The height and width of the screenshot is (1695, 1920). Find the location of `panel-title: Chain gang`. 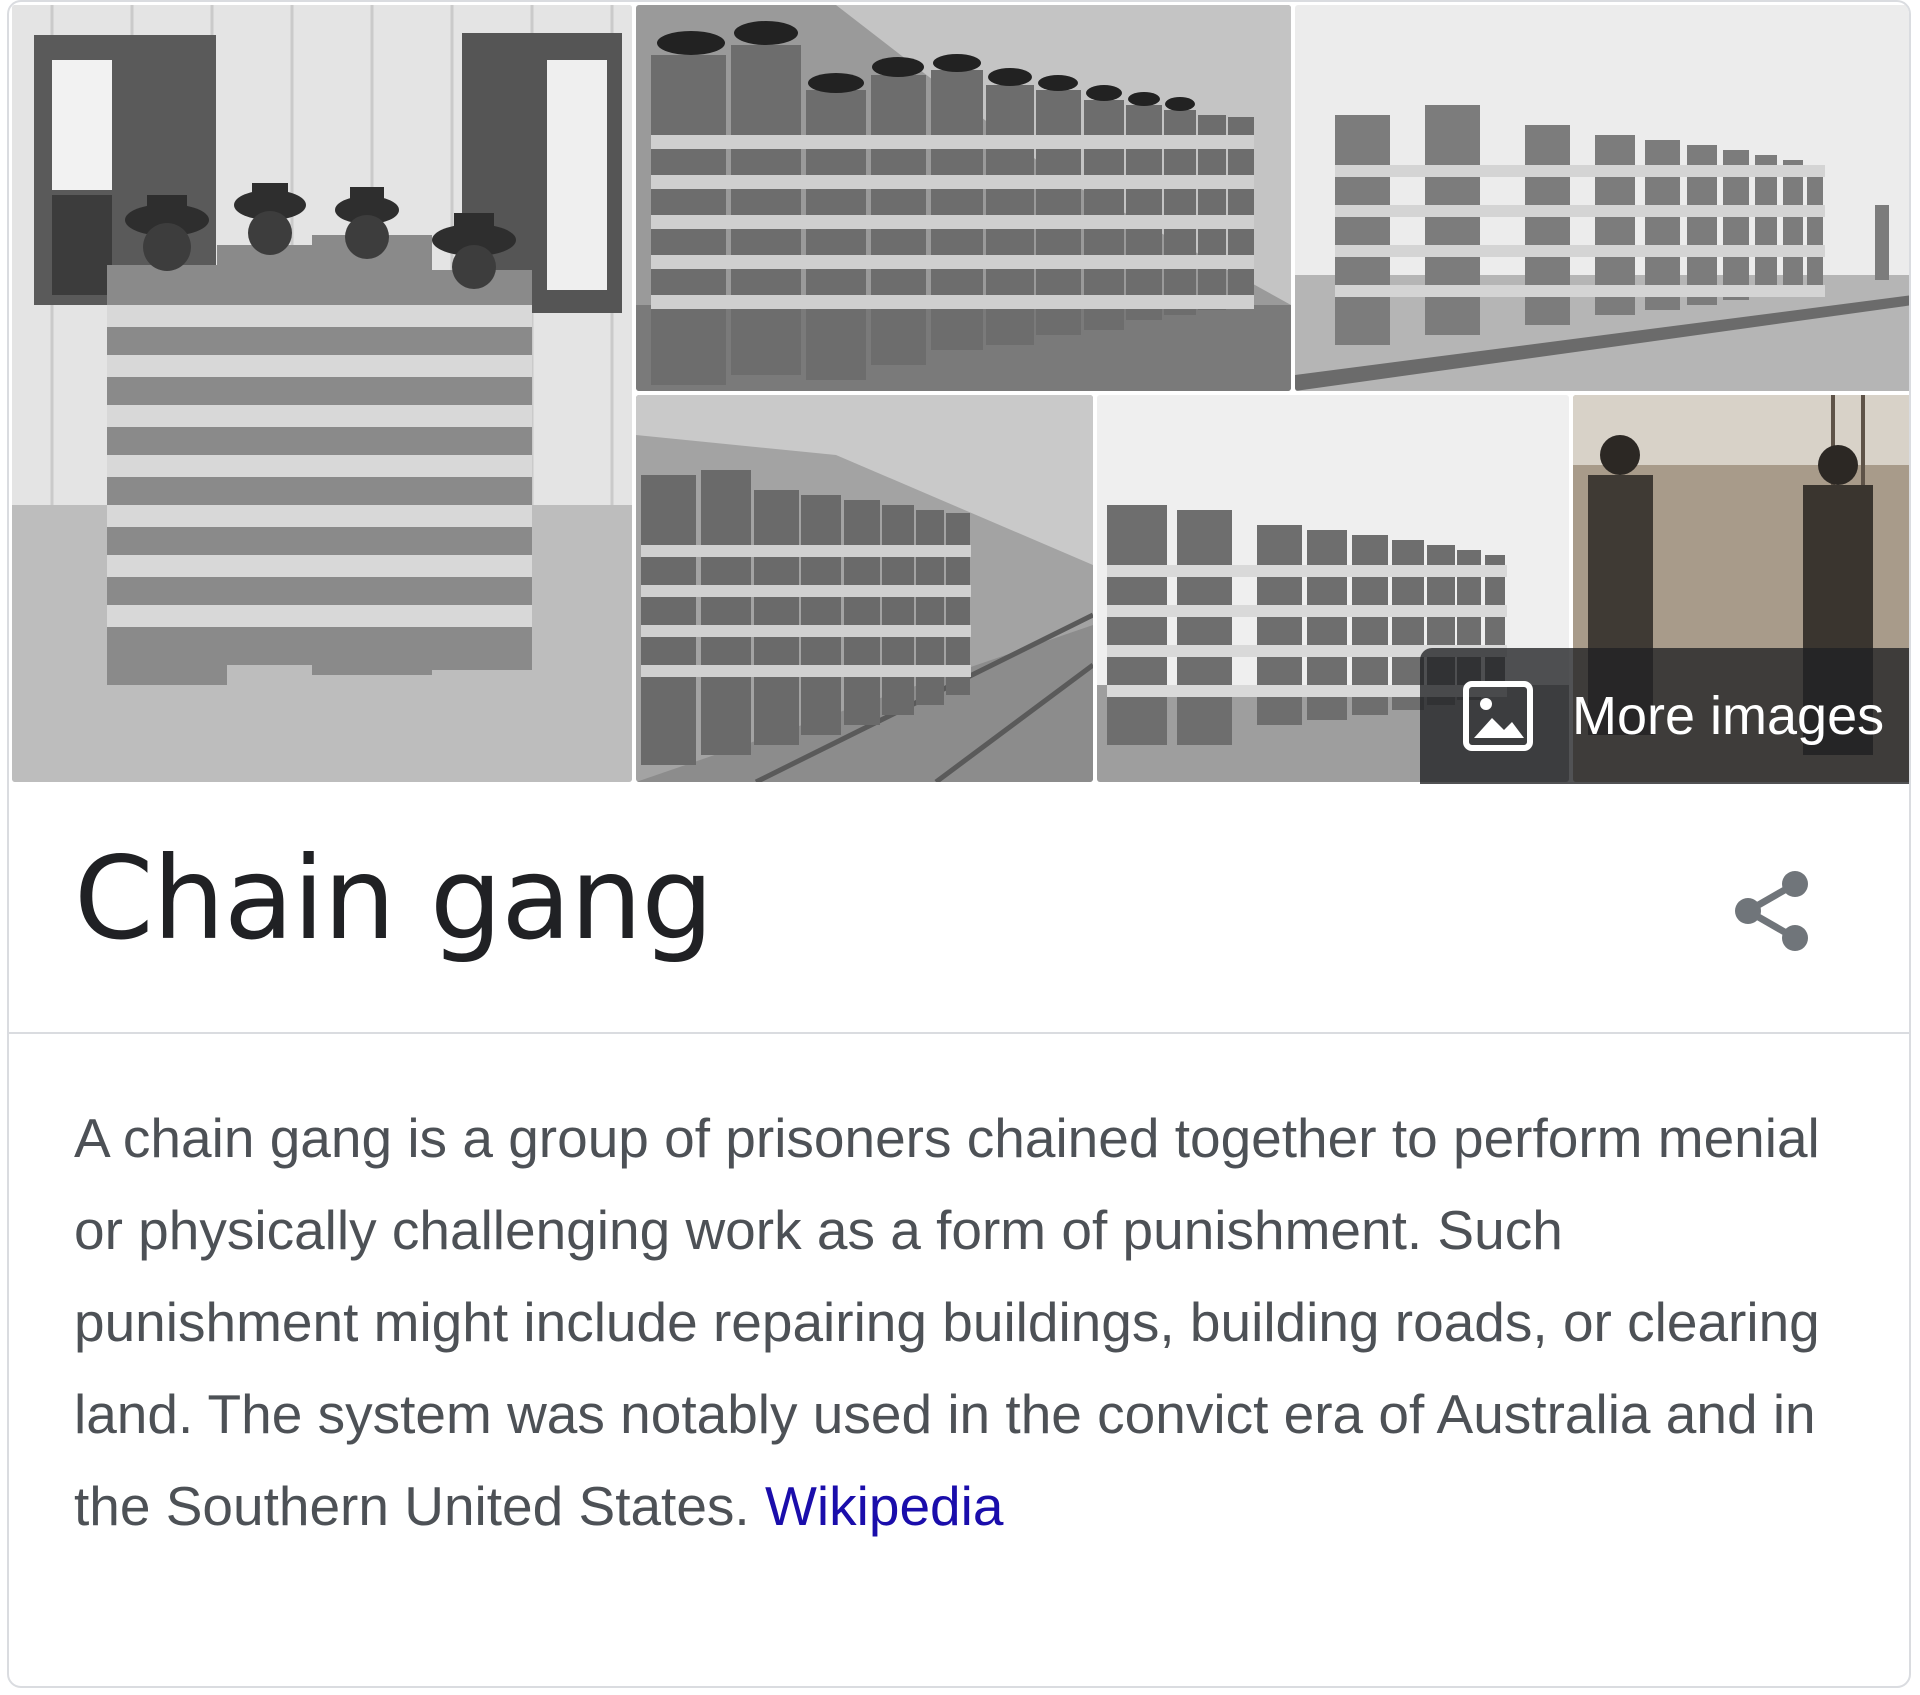

panel-title: Chain gang is located at coordinates (394, 898).